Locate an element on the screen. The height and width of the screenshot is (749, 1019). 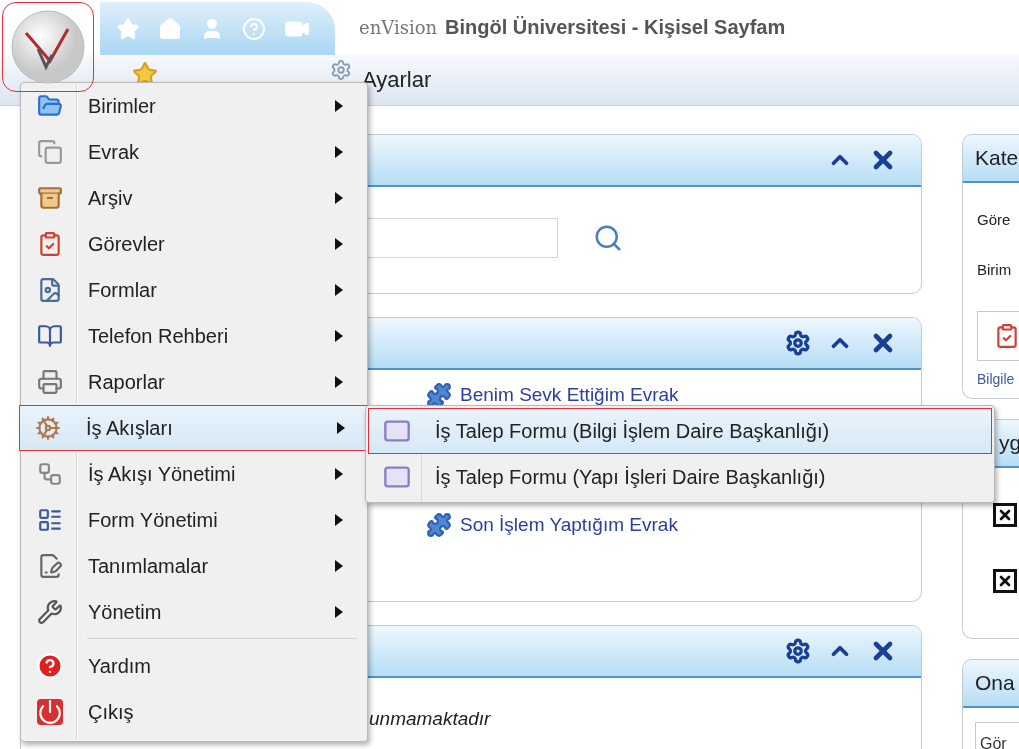
printer-icon is located at coordinates (50, 382).